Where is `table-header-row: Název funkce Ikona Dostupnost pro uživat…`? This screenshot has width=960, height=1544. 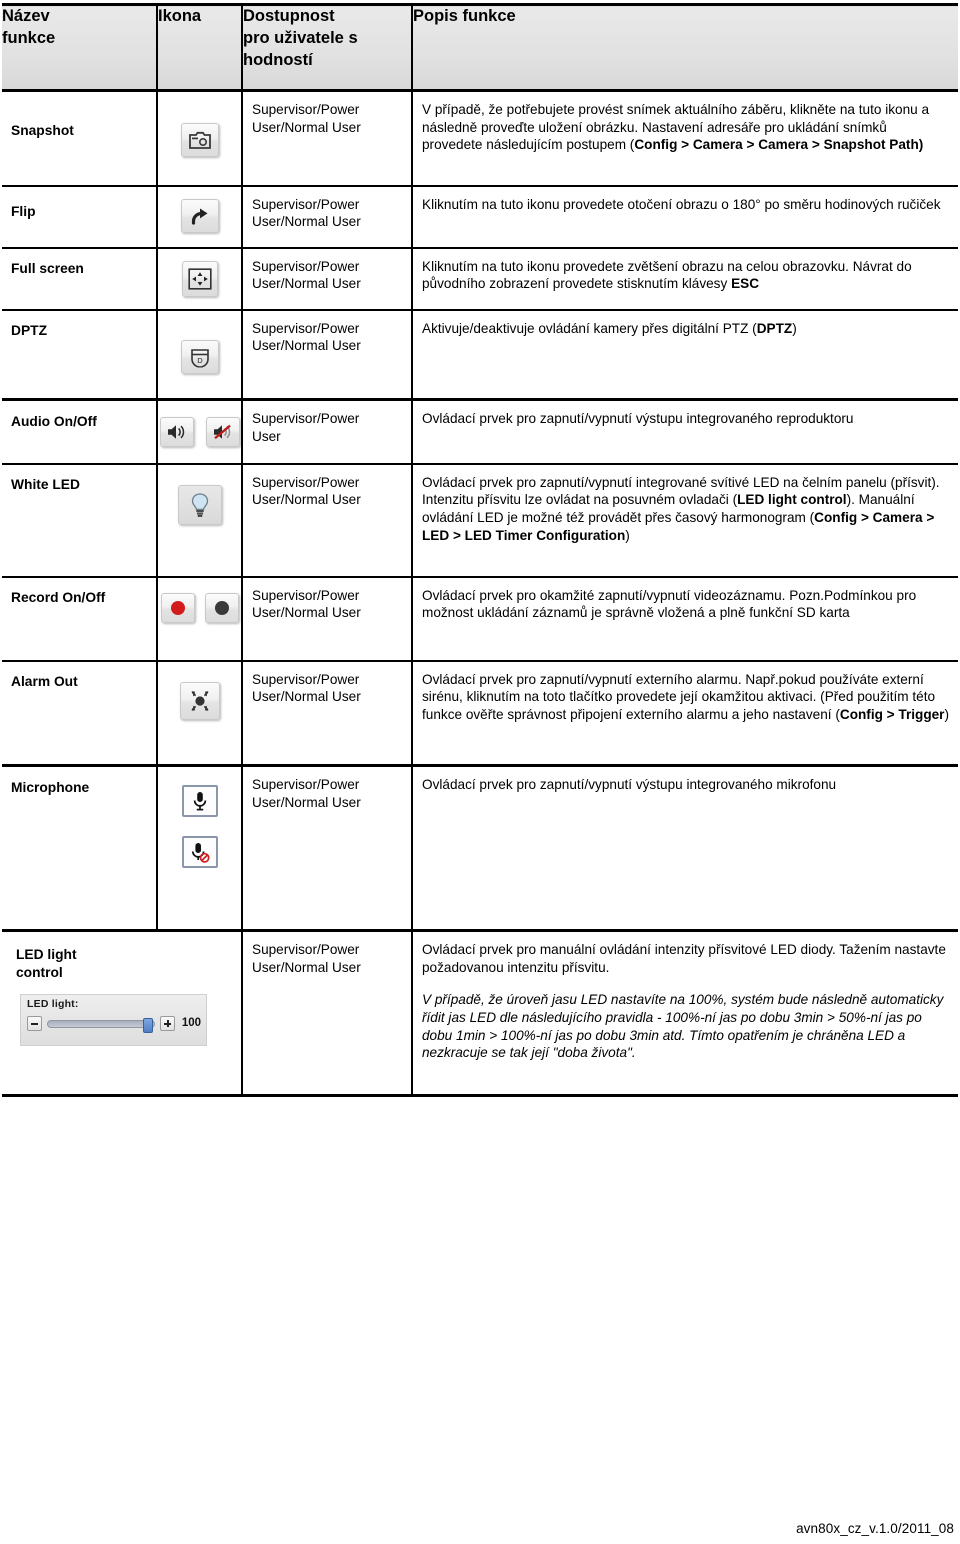 table-header-row: Název funkce Ikona Dostupnost pro uživat… is located at coordinates (480, 47).